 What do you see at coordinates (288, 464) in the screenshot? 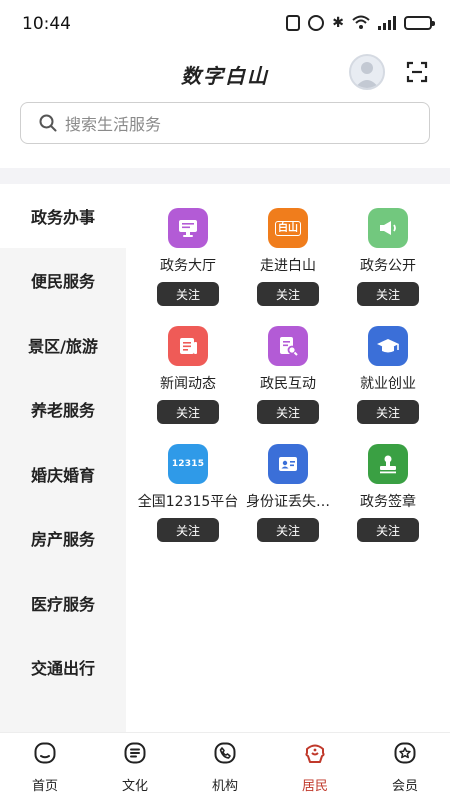
I see `id-card-icon` at bounding box center [288, 464].